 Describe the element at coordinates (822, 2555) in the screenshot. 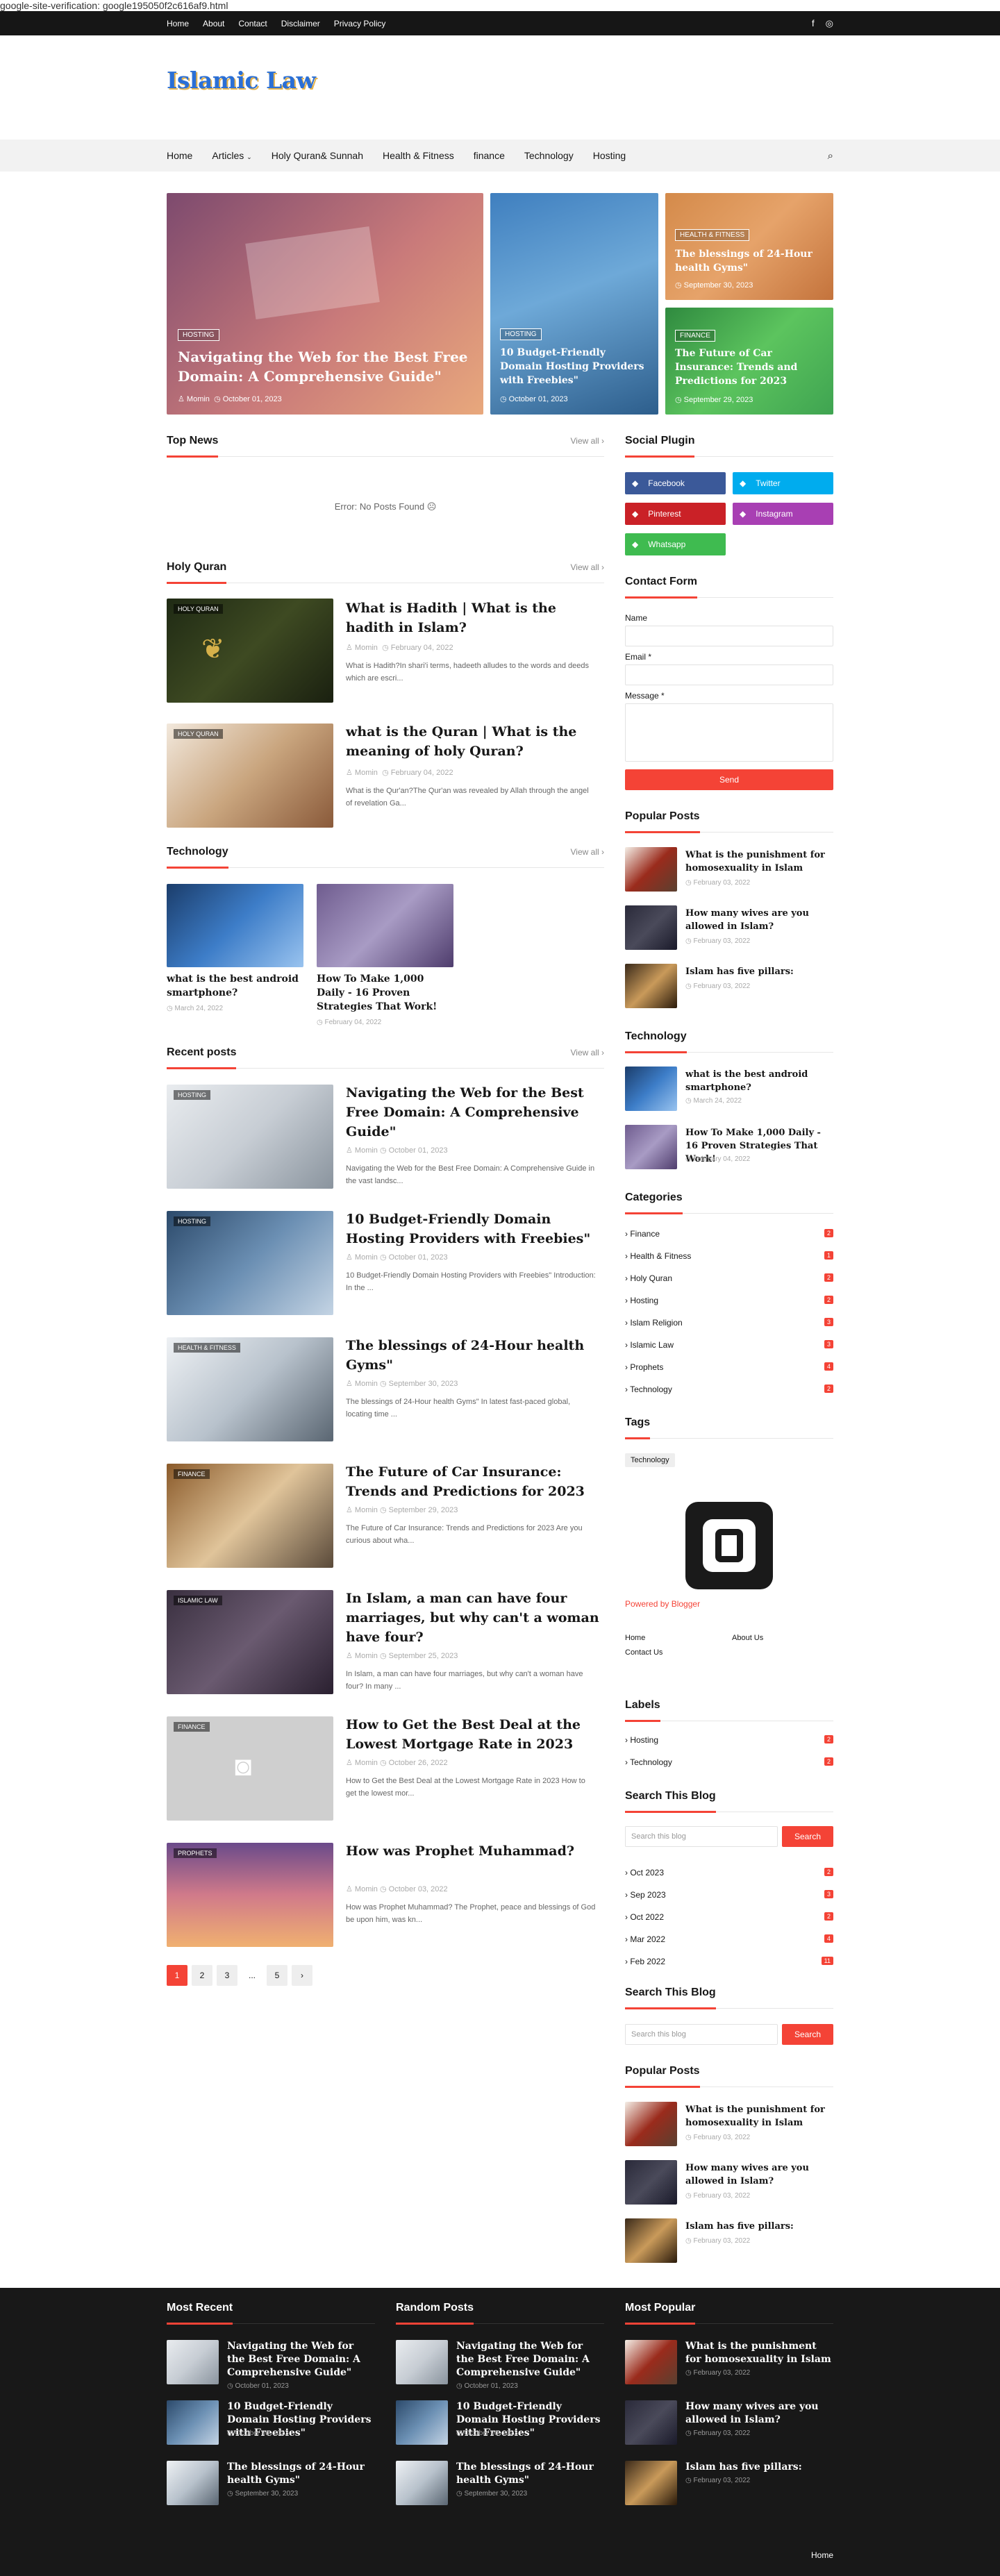

I see `footer-home-link: Home` at that location.